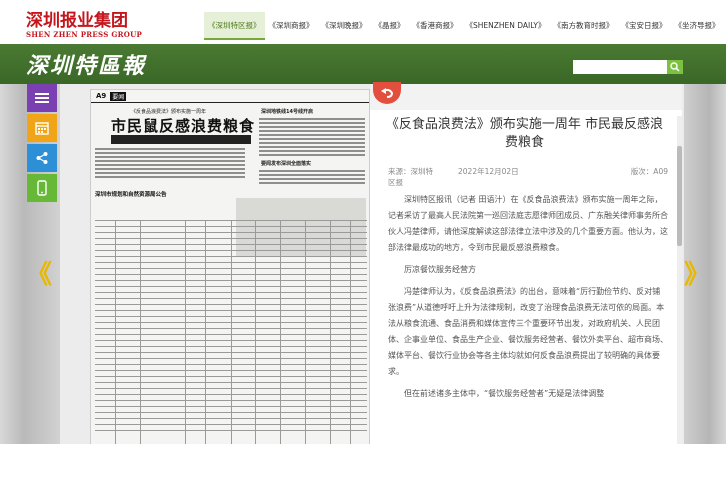 The width and height of the screenshot is (726, 480). Describe the element at coordinates (649, 171) in the screenshot. I see `article-edition: 版次：A09` at that location.